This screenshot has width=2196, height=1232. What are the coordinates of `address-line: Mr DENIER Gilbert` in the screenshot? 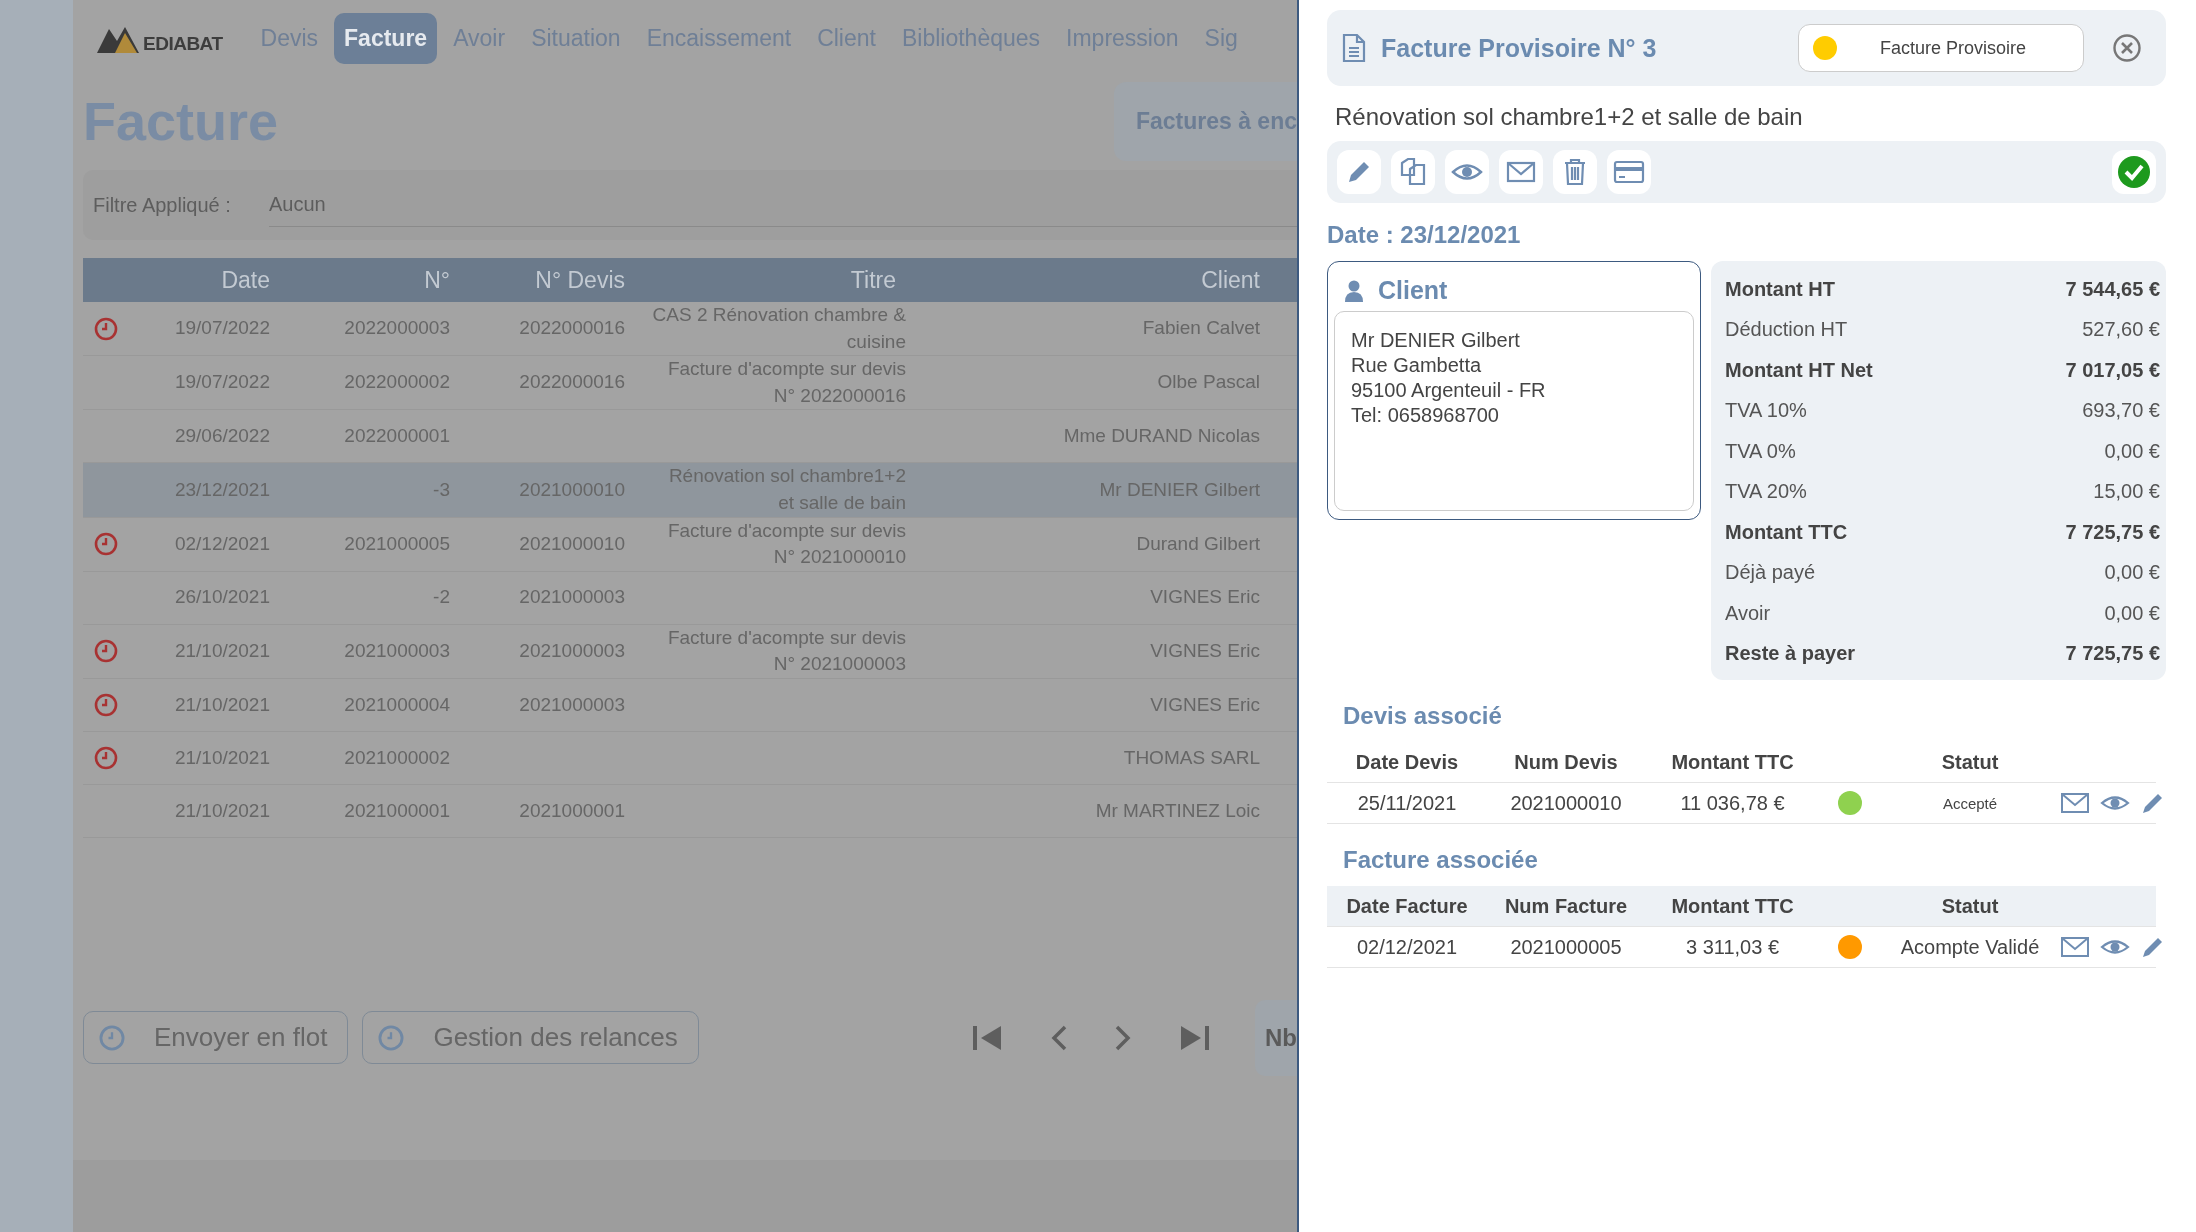 It's located at (1436, 340).